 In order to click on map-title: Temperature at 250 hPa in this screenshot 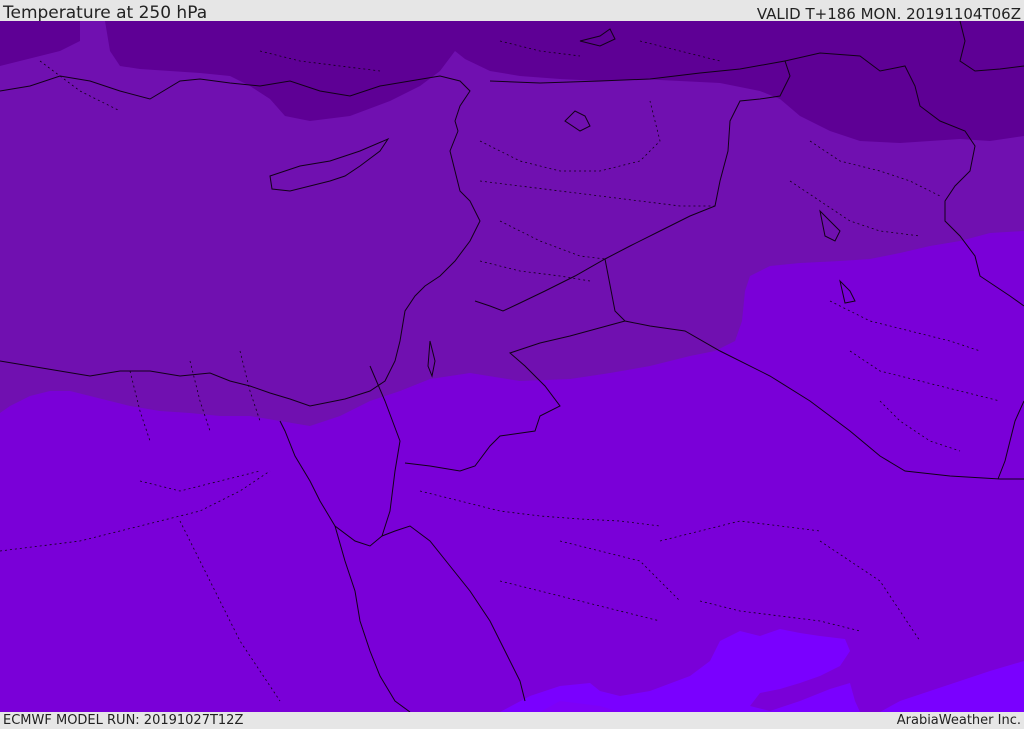, I will do `click(105, 13)`.